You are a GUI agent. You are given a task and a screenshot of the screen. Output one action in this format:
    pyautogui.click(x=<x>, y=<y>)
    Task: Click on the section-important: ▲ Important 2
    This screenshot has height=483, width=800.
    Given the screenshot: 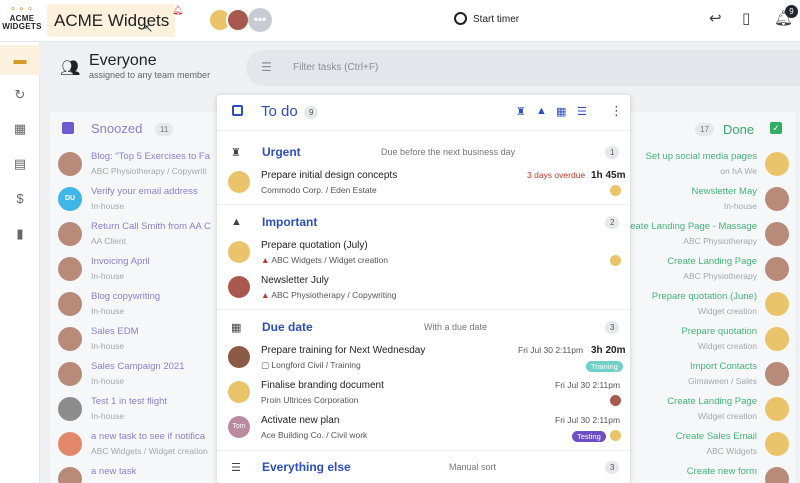 What is the action you would take?
    pyautogui.click(x=423, y=223)
    